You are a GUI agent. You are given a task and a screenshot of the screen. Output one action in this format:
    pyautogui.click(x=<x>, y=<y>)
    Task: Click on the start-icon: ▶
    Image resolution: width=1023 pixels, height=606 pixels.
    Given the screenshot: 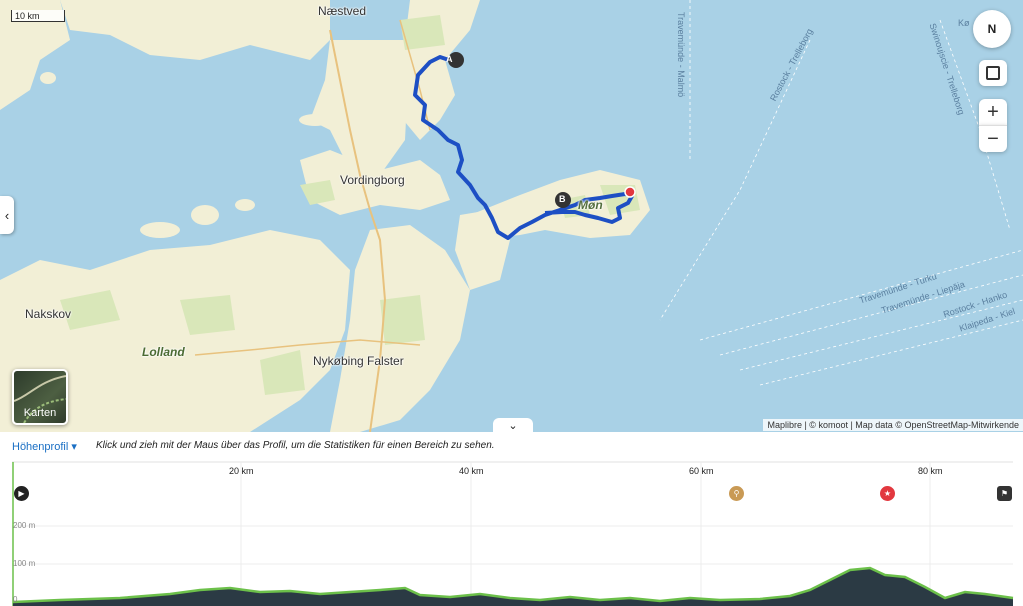 What is the action you would take?
    pyautogui.click(x=21, y=493)
    